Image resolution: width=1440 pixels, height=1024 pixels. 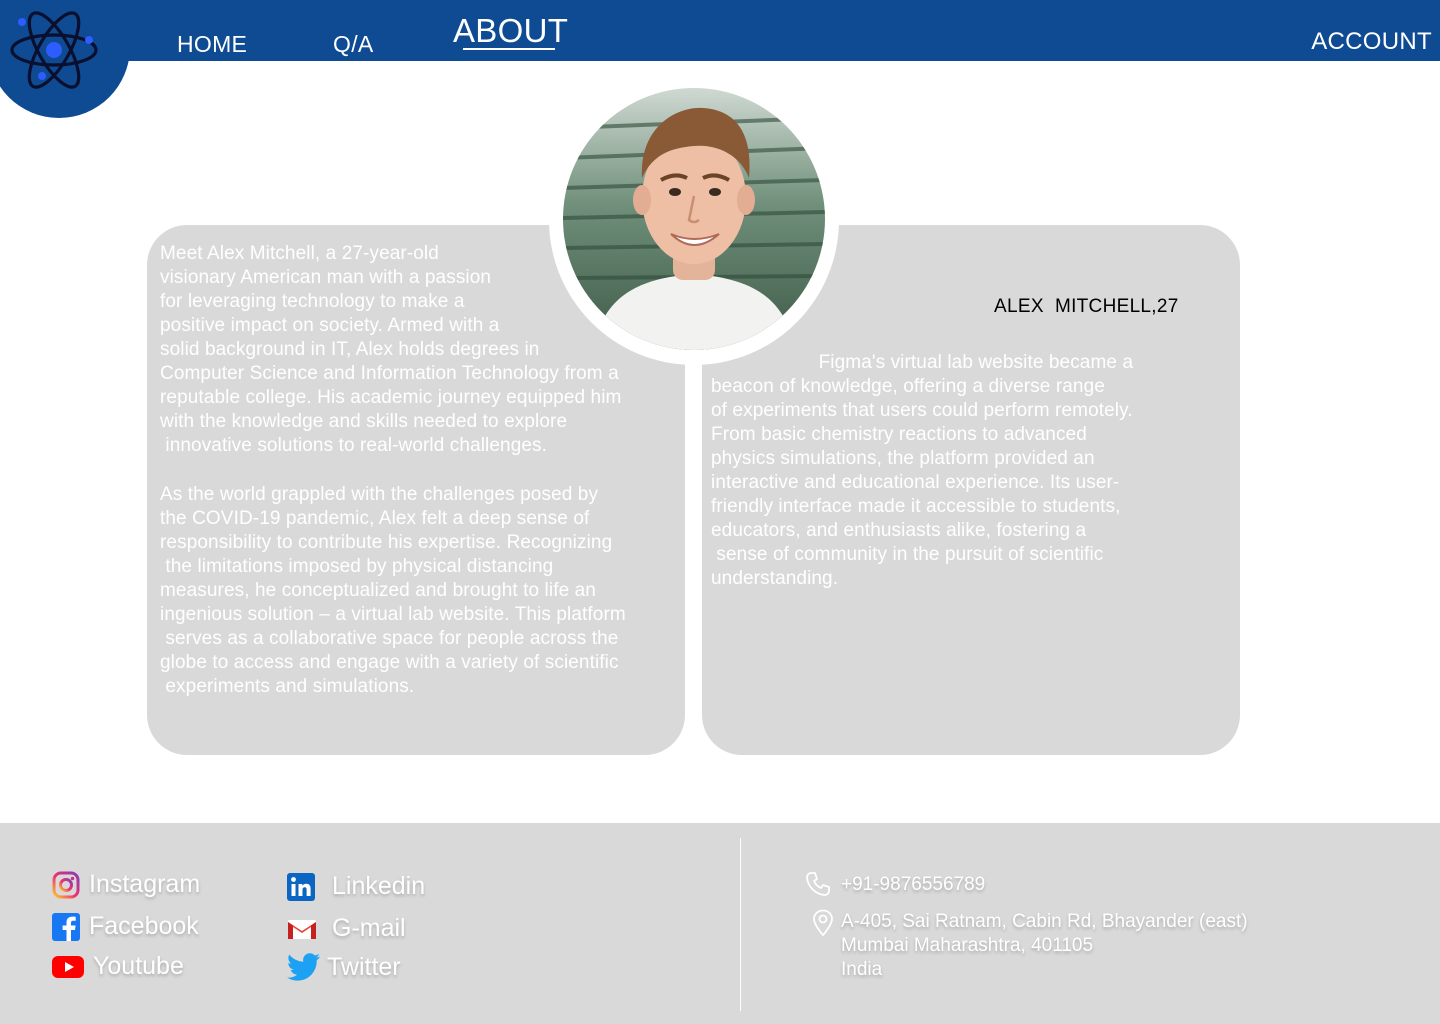 What do you see at coordinates (740, 924) in the screenshot?
I see `footer-divider` at bounding box center [740, 924].